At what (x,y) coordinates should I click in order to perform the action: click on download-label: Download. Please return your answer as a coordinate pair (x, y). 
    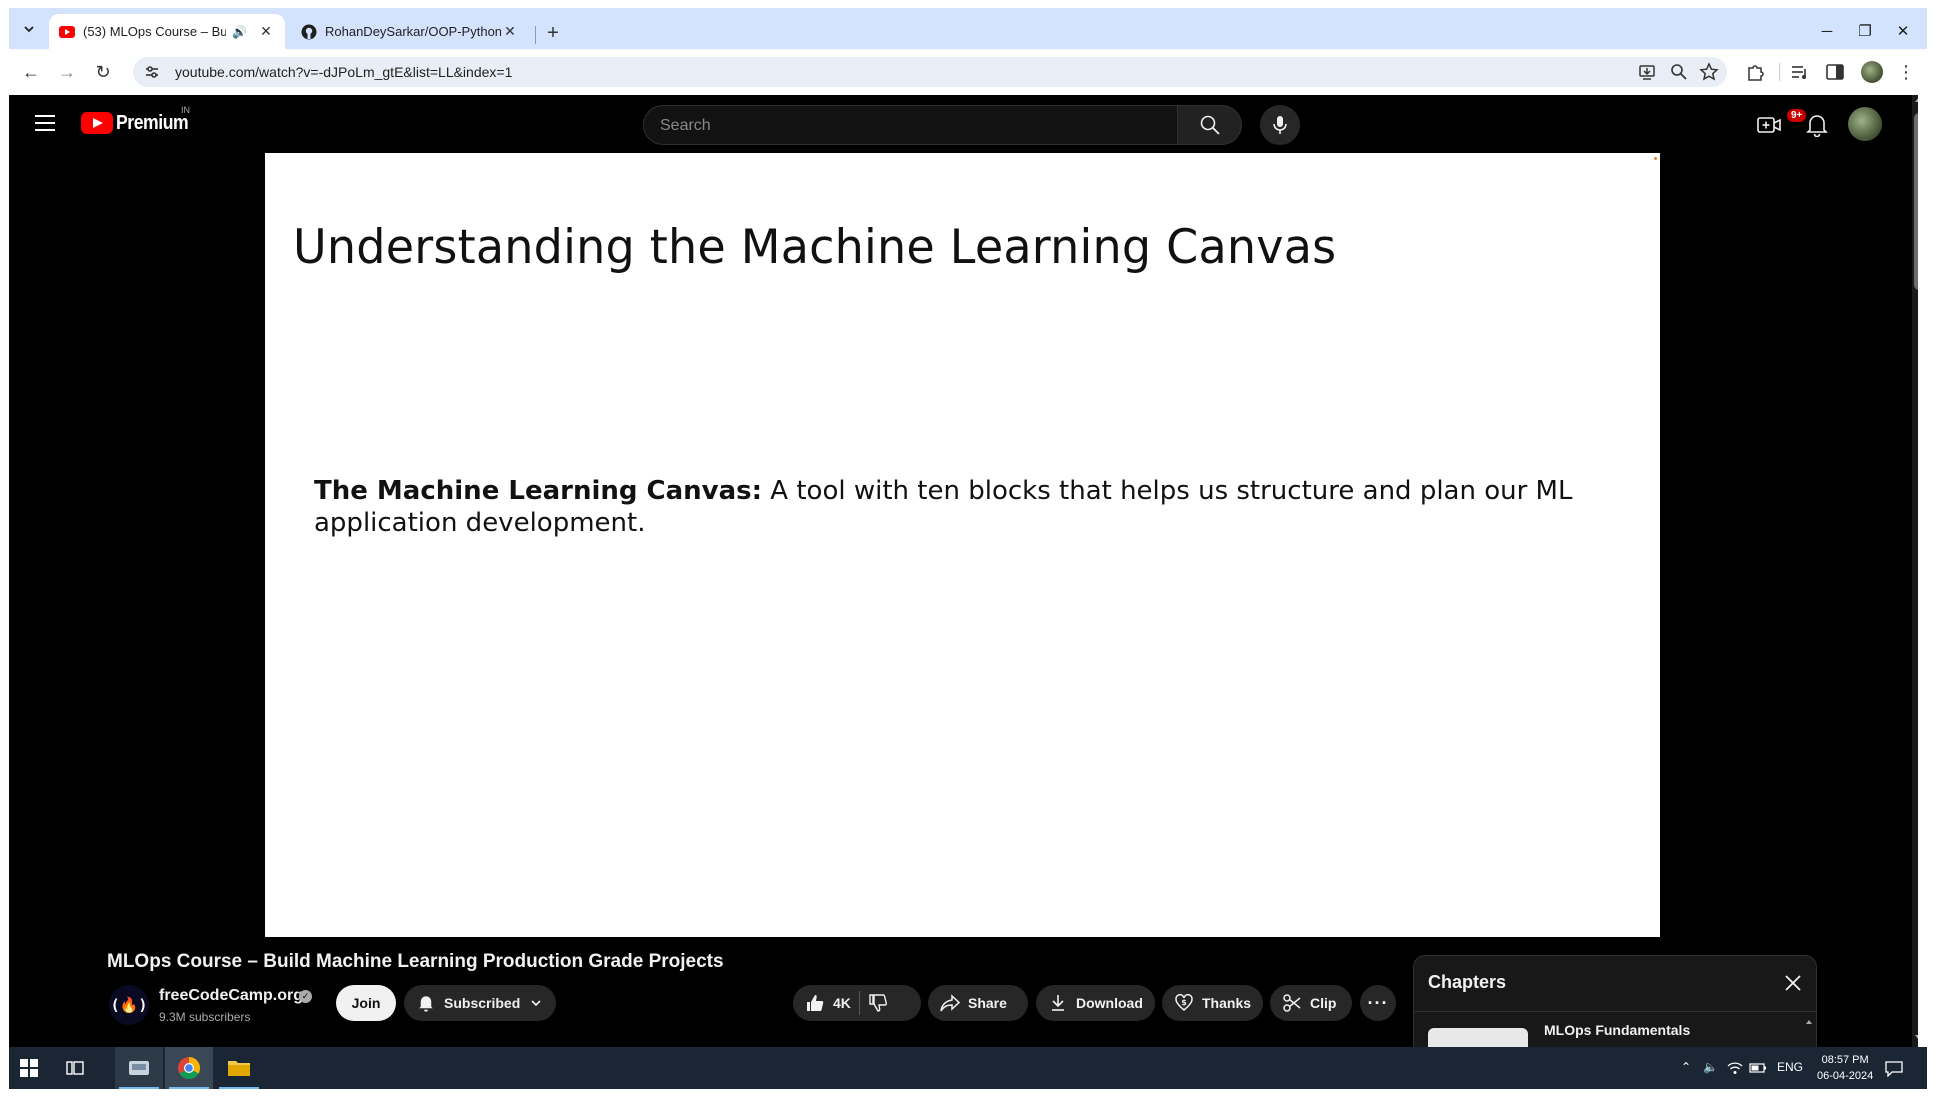
    Looking at the image, I should click on (1109, 1003).